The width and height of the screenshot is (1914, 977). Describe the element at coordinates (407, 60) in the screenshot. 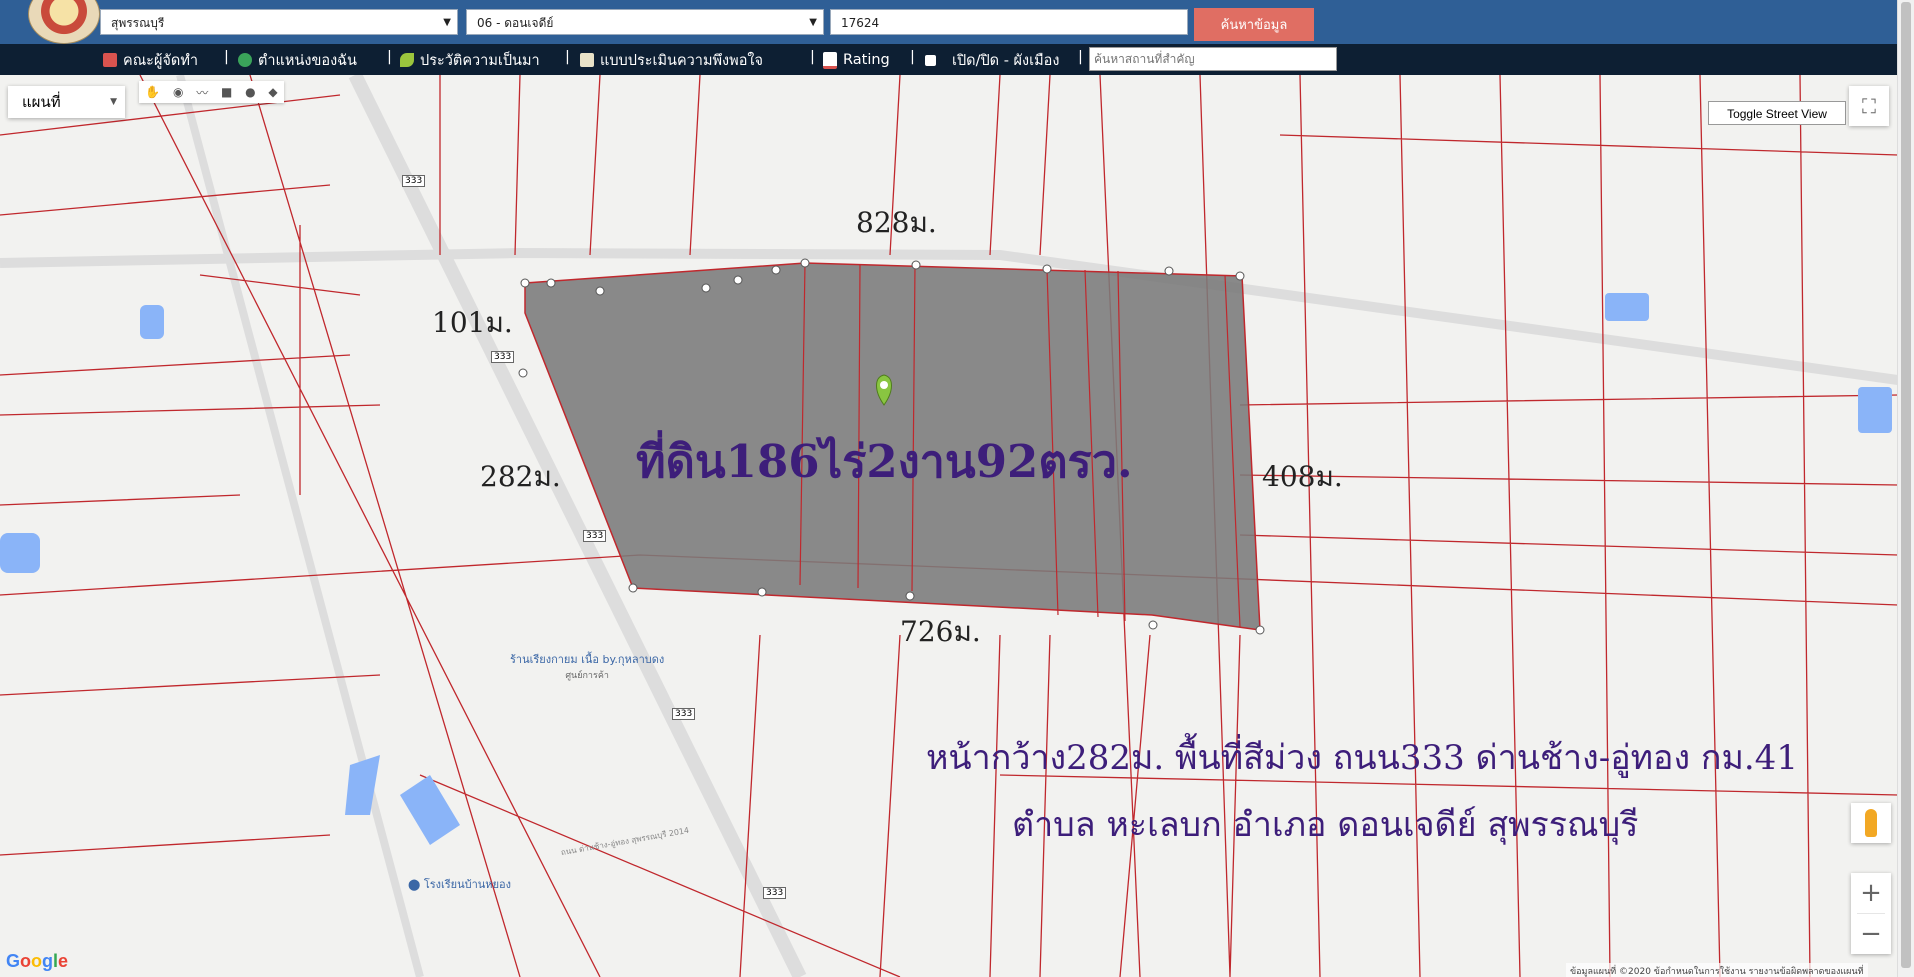

I see `sprout-icon` at that location.